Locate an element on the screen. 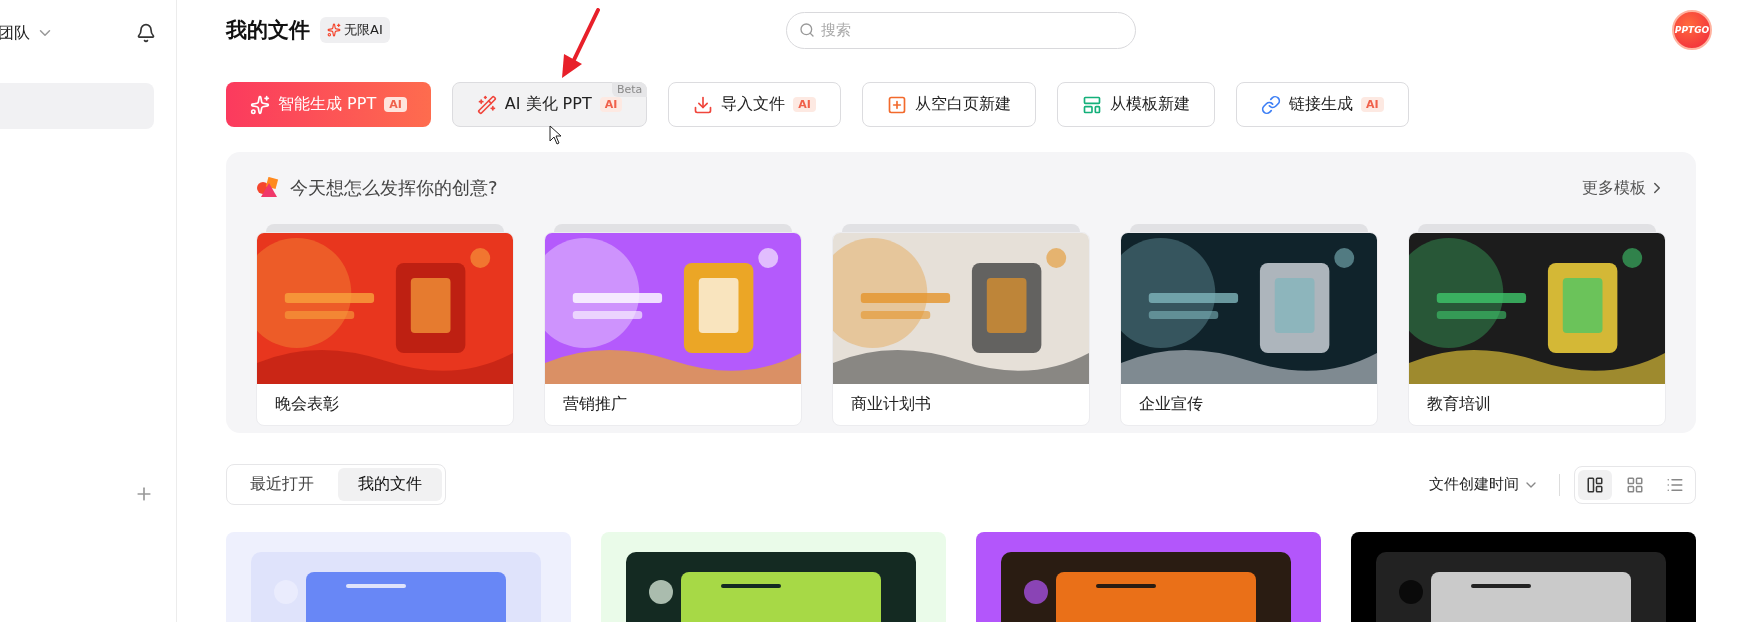 The height and width of the screenshot is (622, 1746). page-title: 我的文件 is located at coordinates (268, 31).